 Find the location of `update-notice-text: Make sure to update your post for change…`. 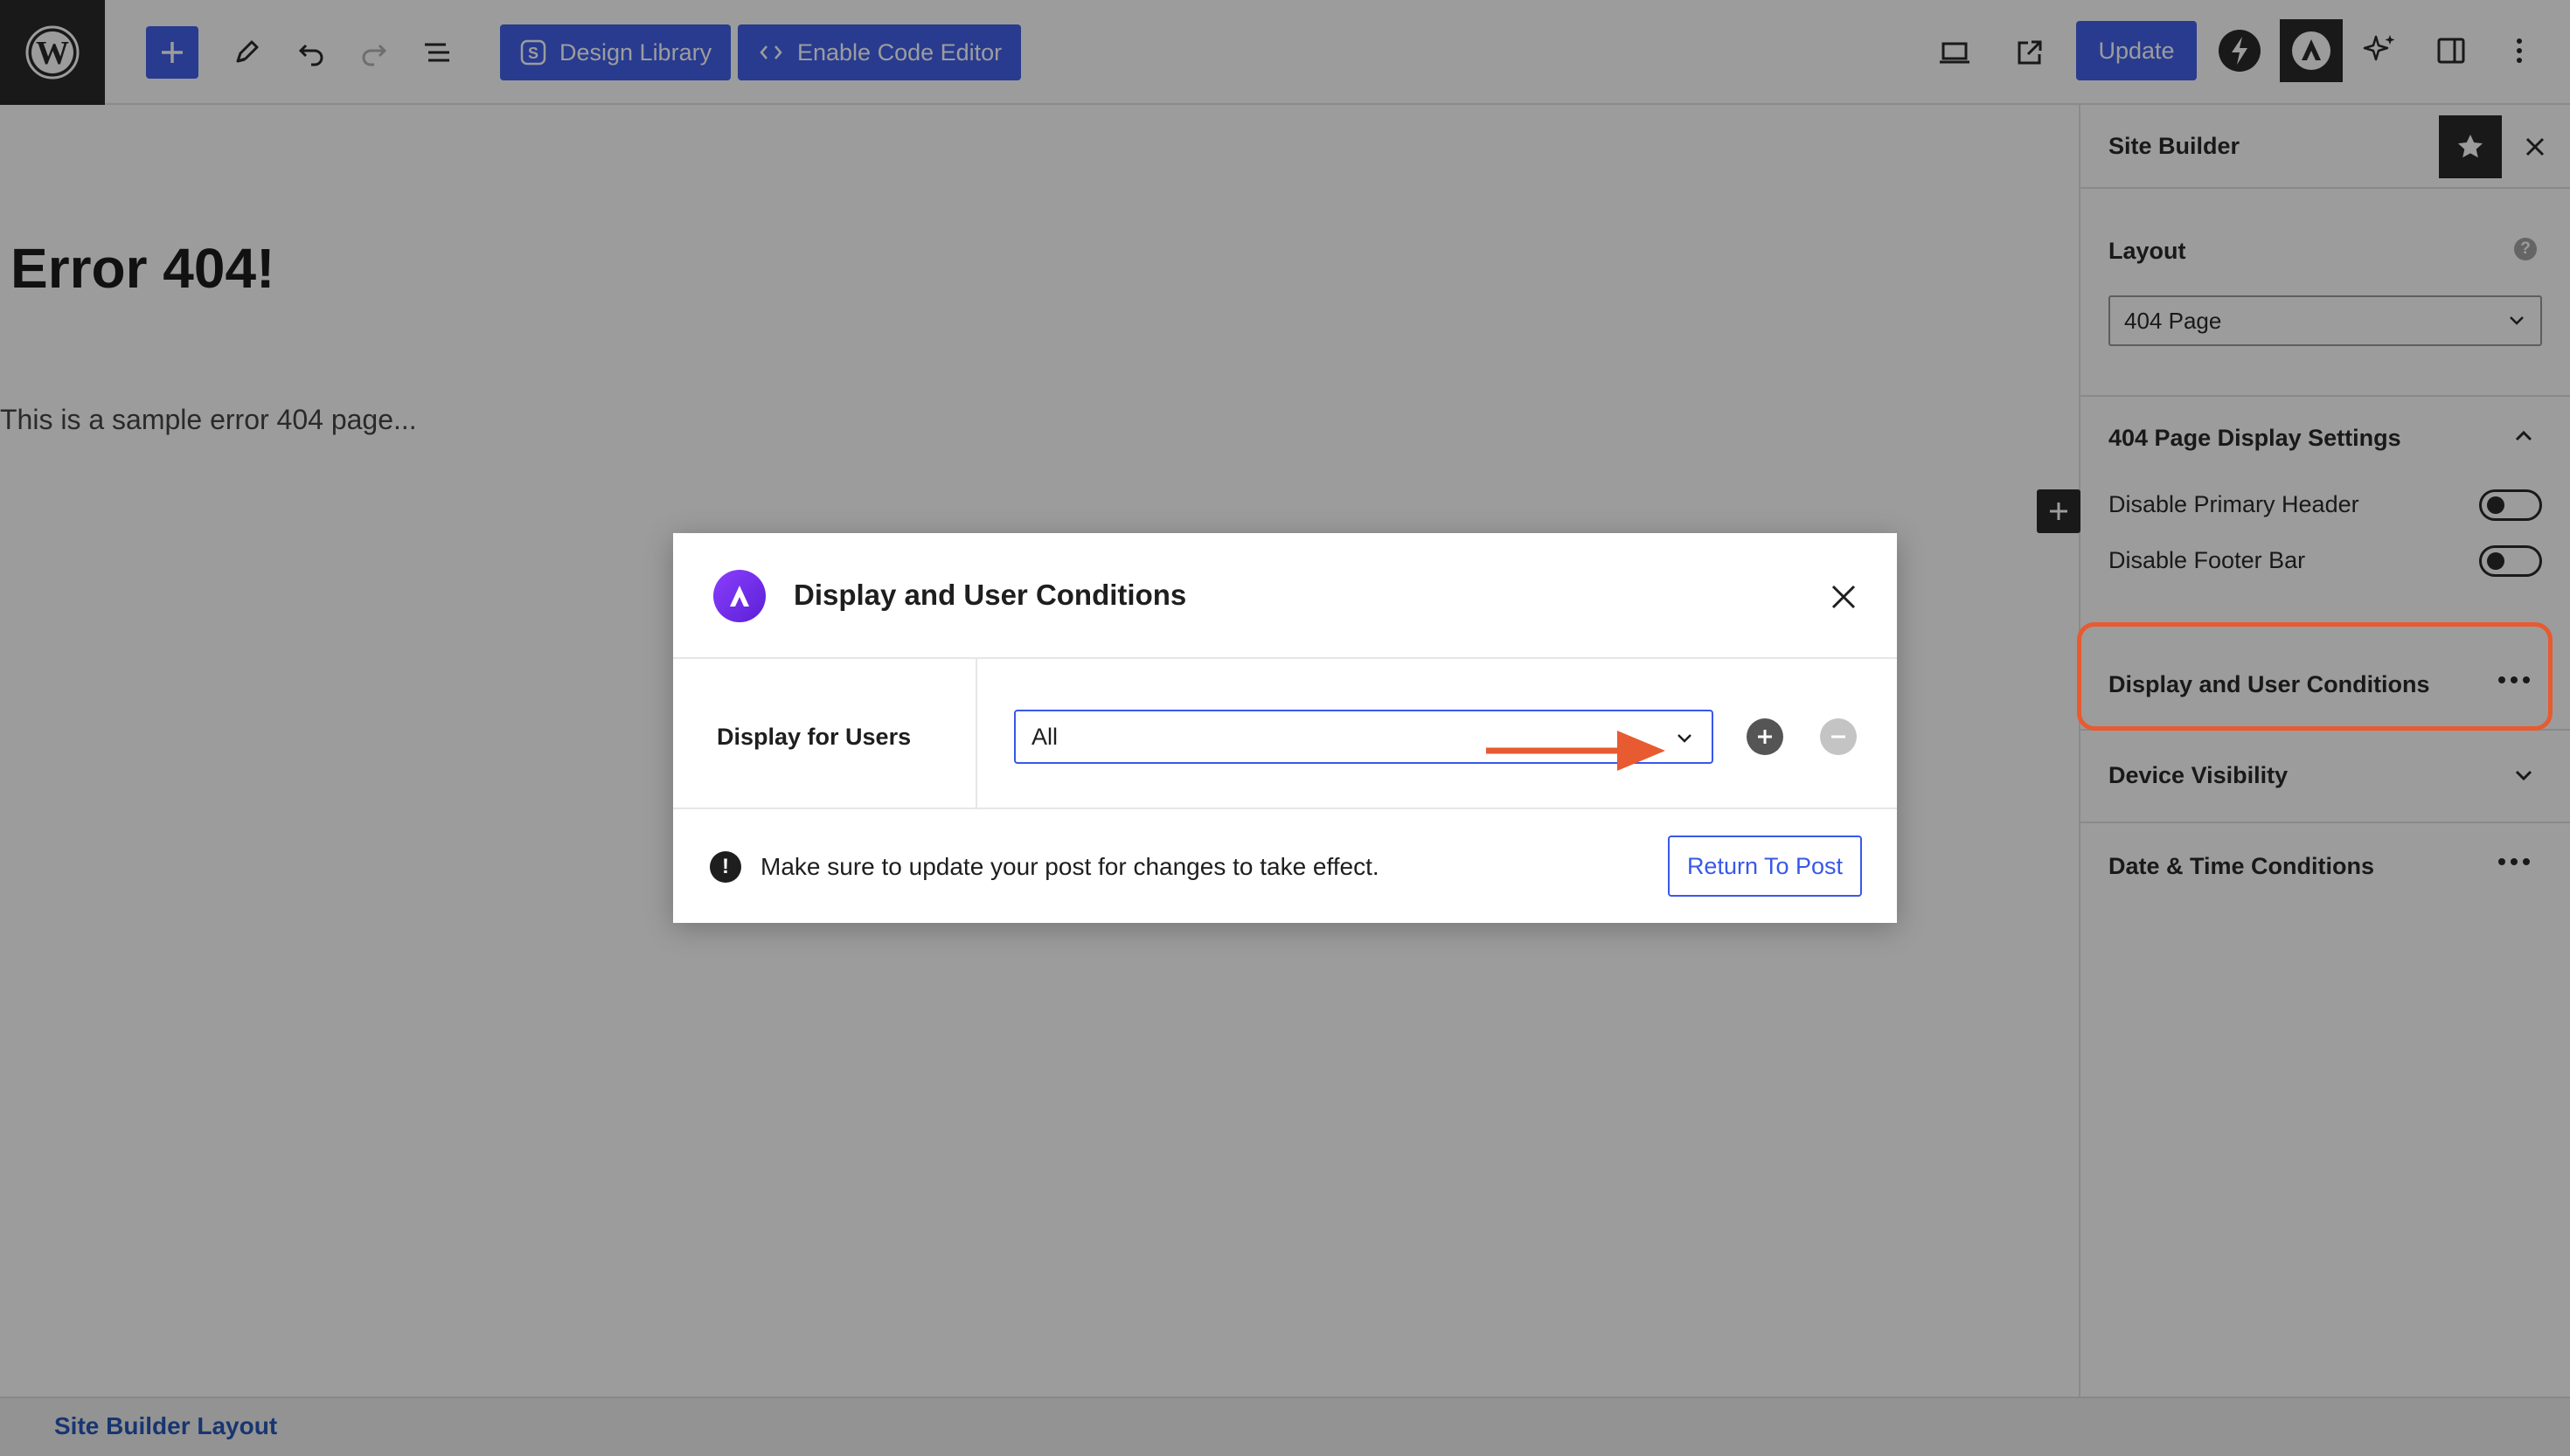

update-notice-text: Make sure to update your post for change… is located at coordinates (1070, 866).